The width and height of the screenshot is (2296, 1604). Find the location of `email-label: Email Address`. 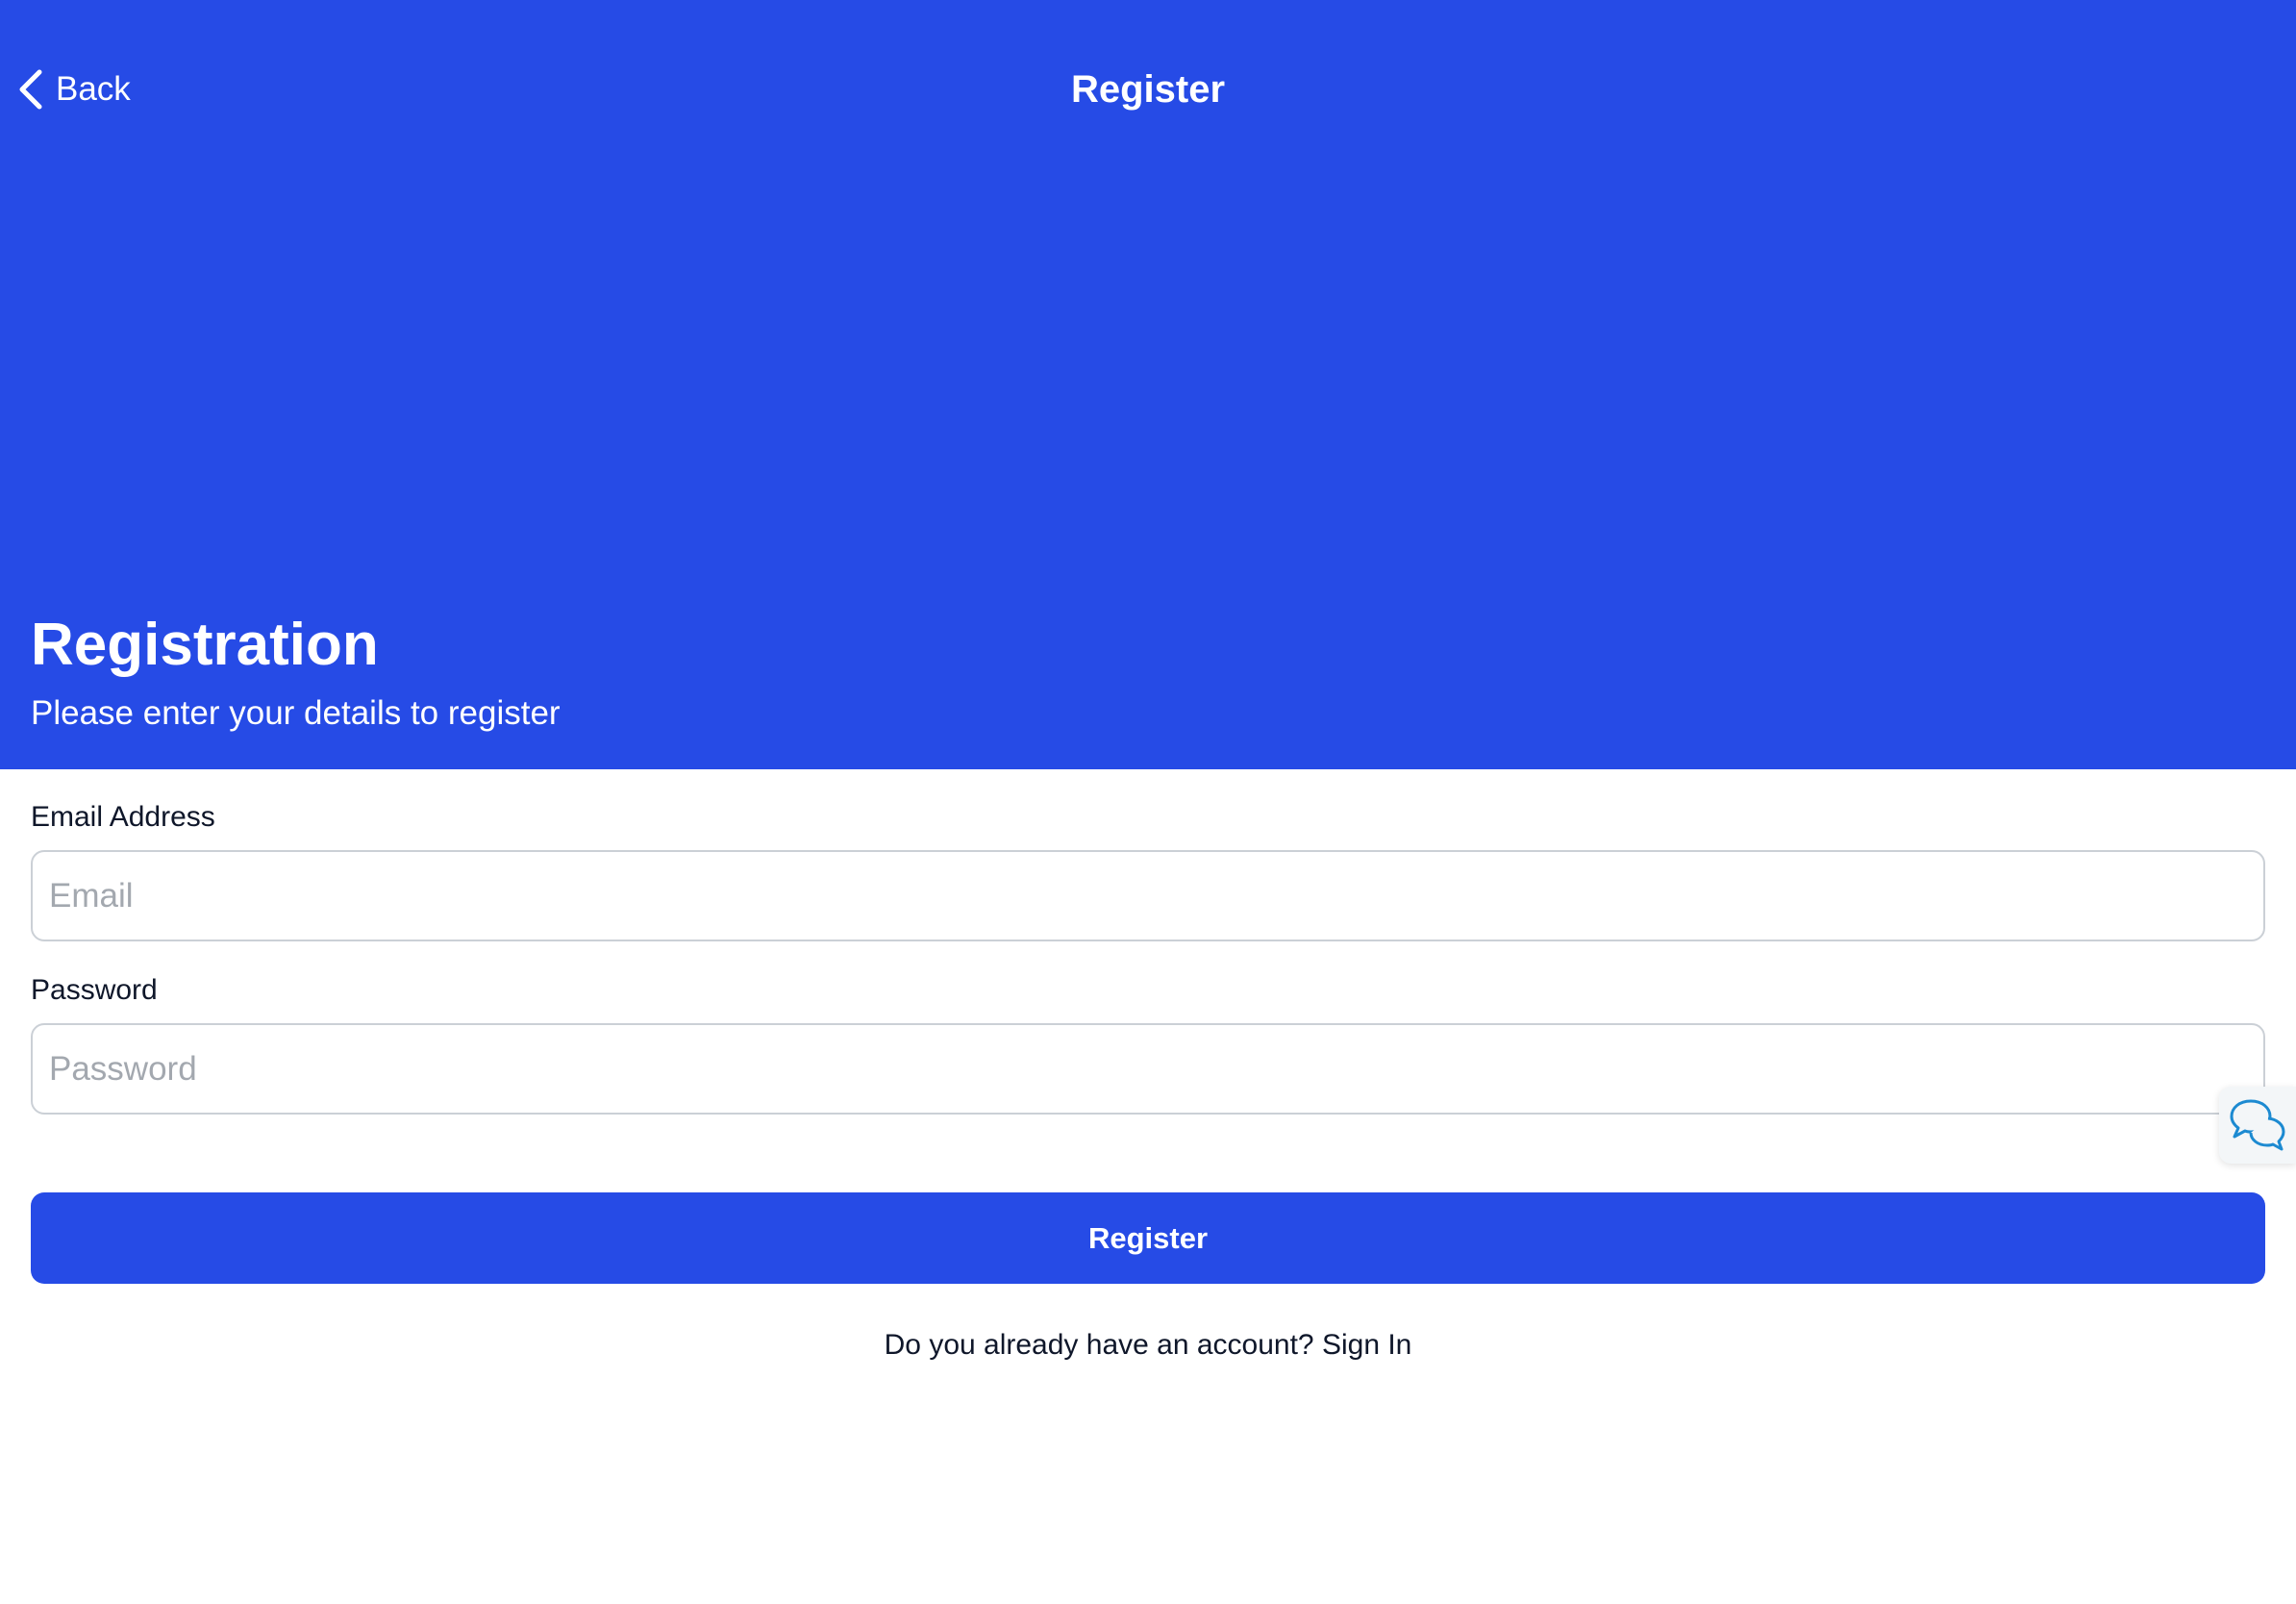

email-label: Email Address is located at coordinates (123, 817).